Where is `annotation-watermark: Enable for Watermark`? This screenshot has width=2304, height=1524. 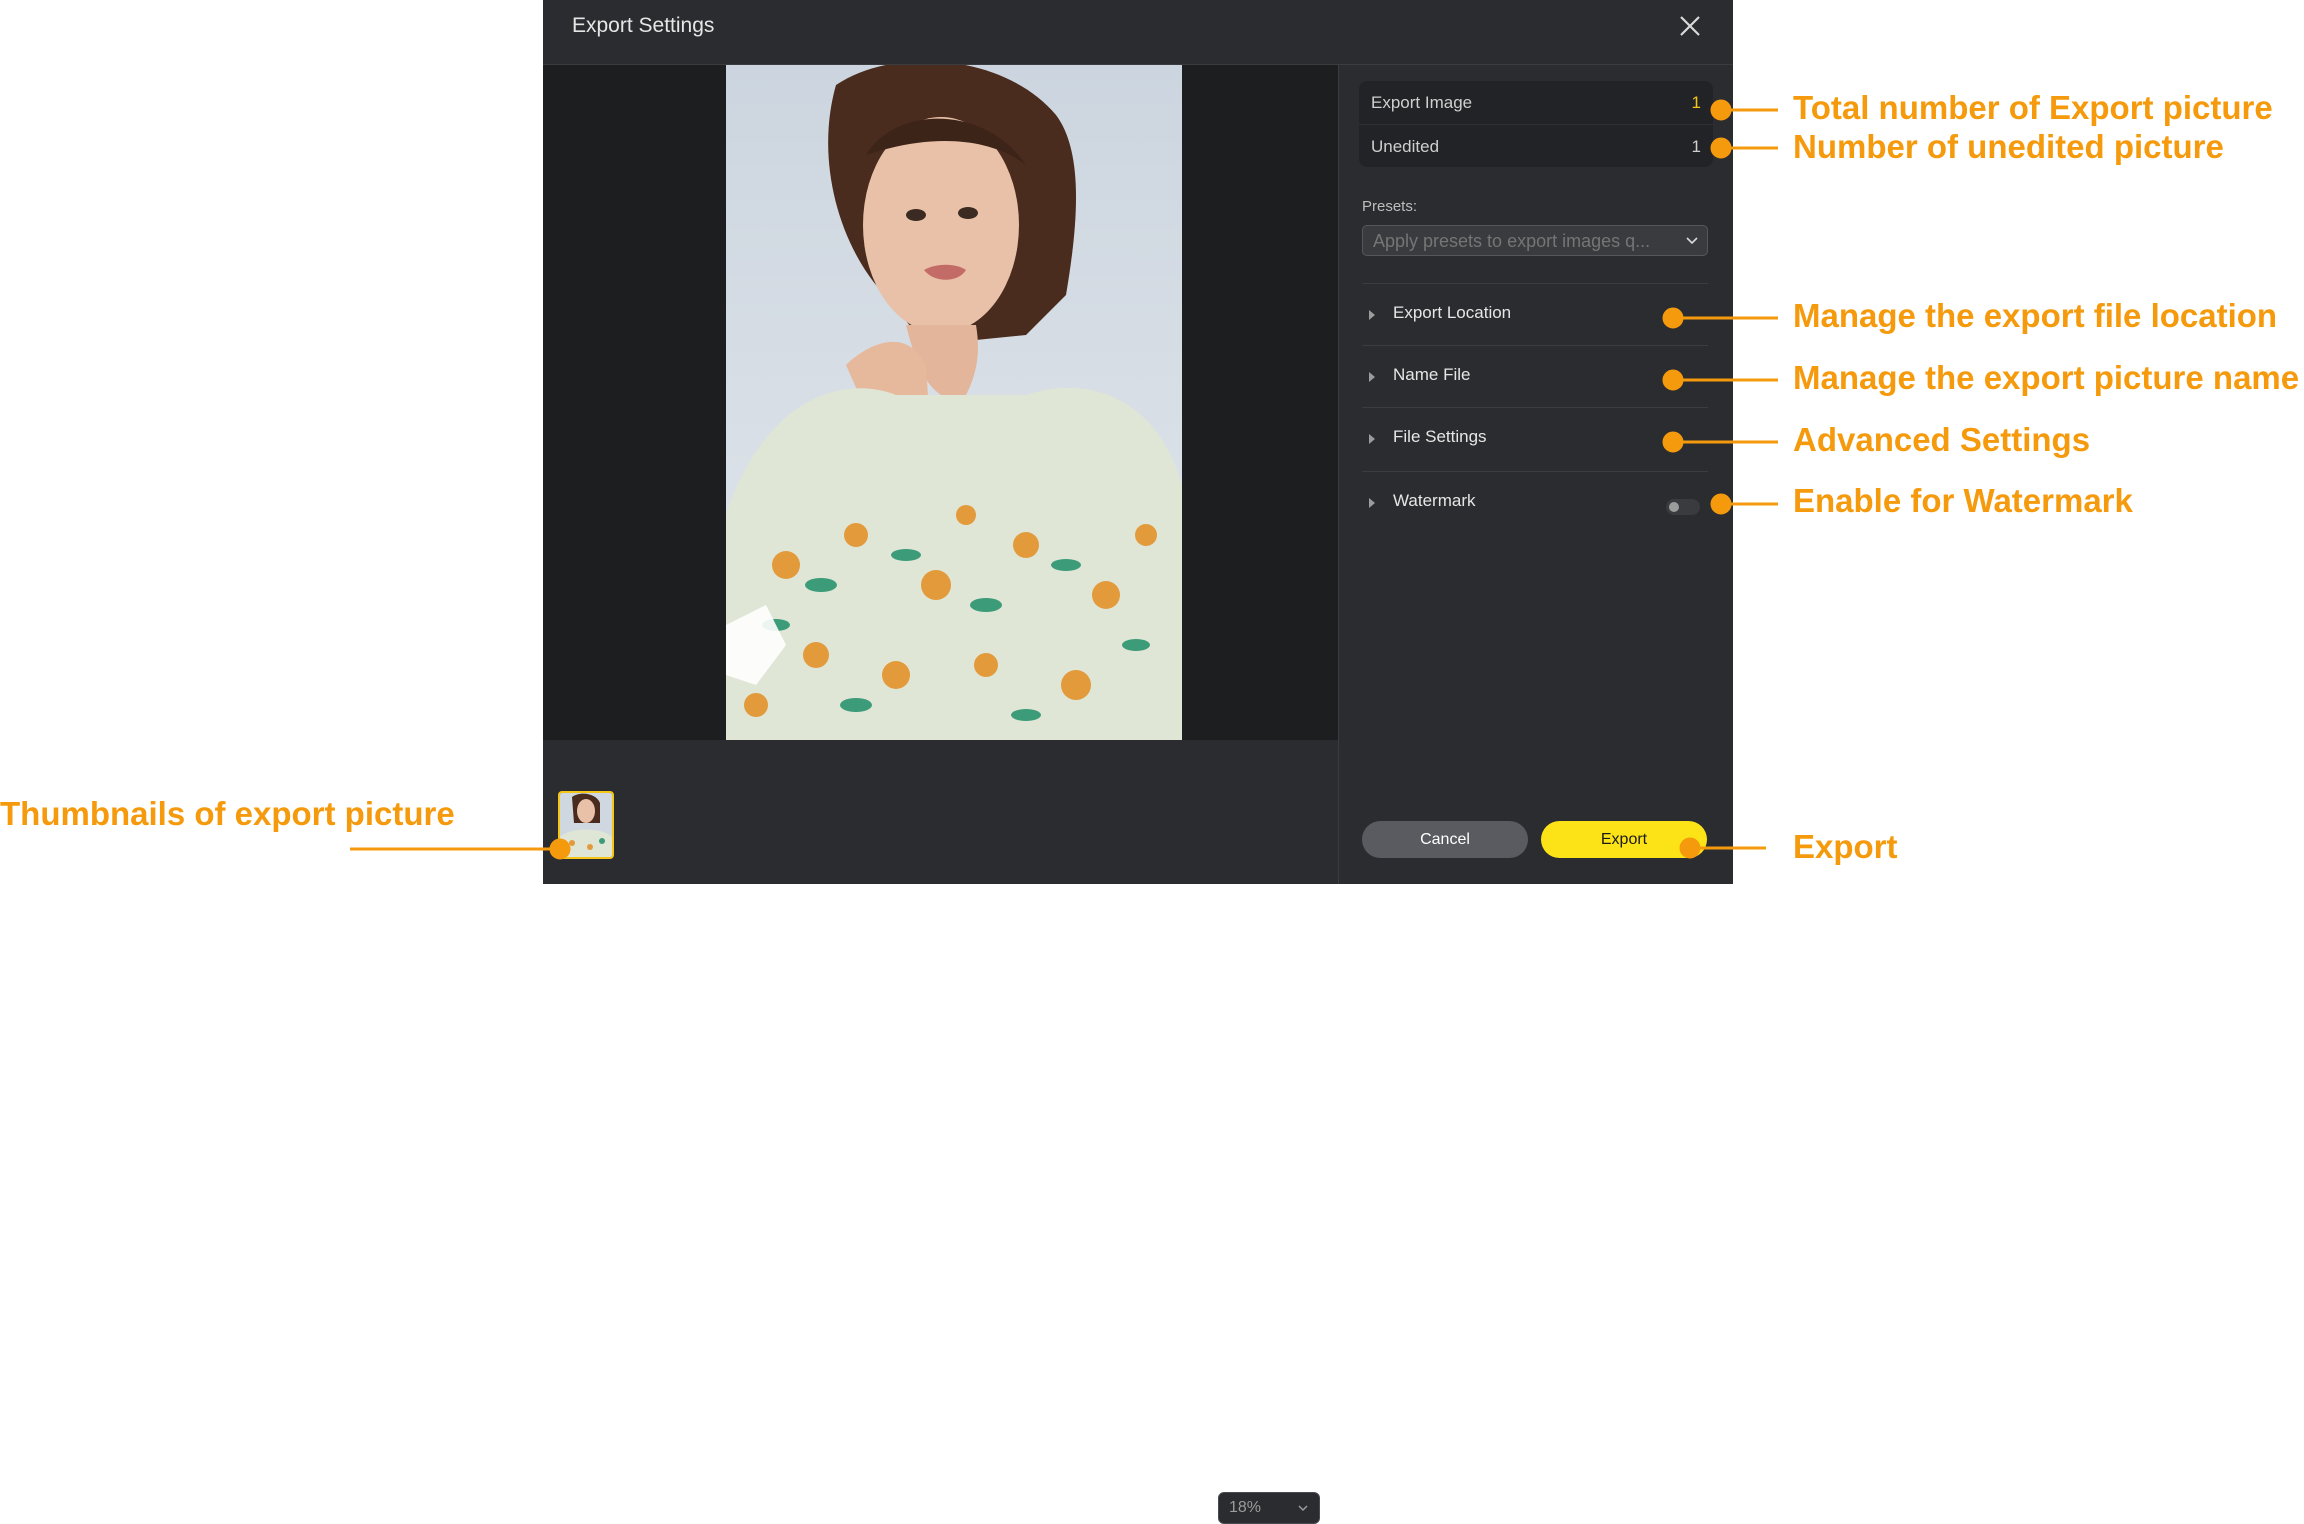 annotation-watermark: Enable for Watermark is located at coordinates (1963, 500).